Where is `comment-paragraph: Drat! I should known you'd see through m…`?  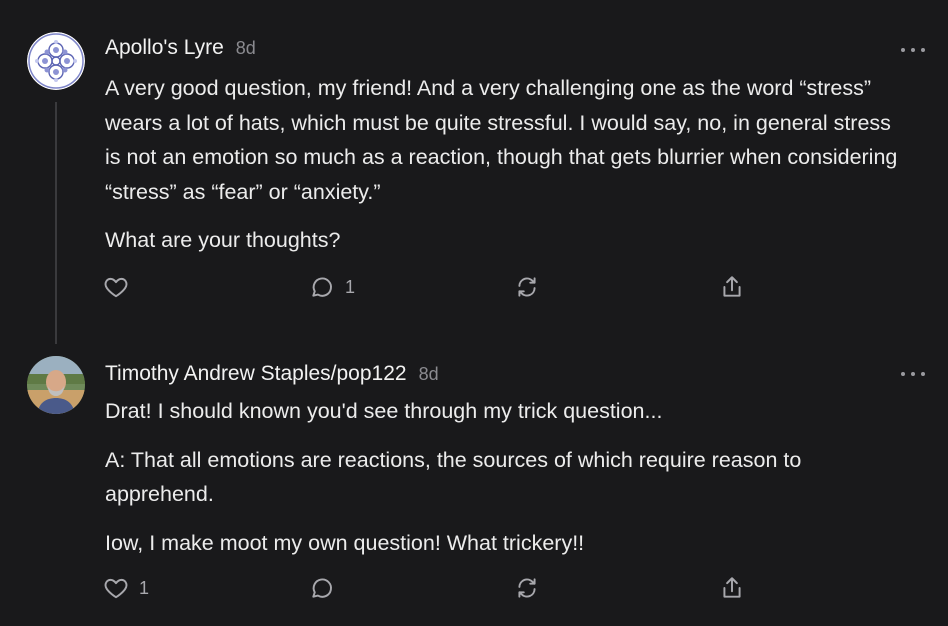
comment-paragraph: Drat! I should known you'd see through m… is located at coordinates (384, 411).